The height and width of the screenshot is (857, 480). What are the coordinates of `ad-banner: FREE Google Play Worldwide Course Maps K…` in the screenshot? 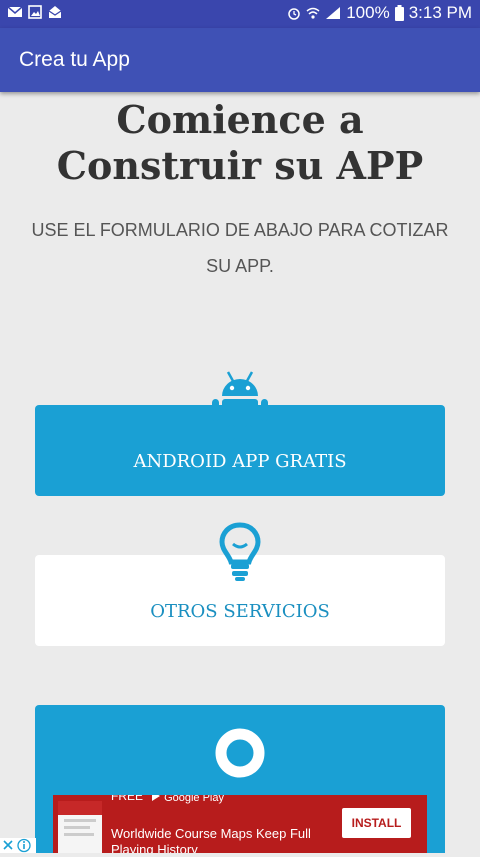 It's located at (240, 824).